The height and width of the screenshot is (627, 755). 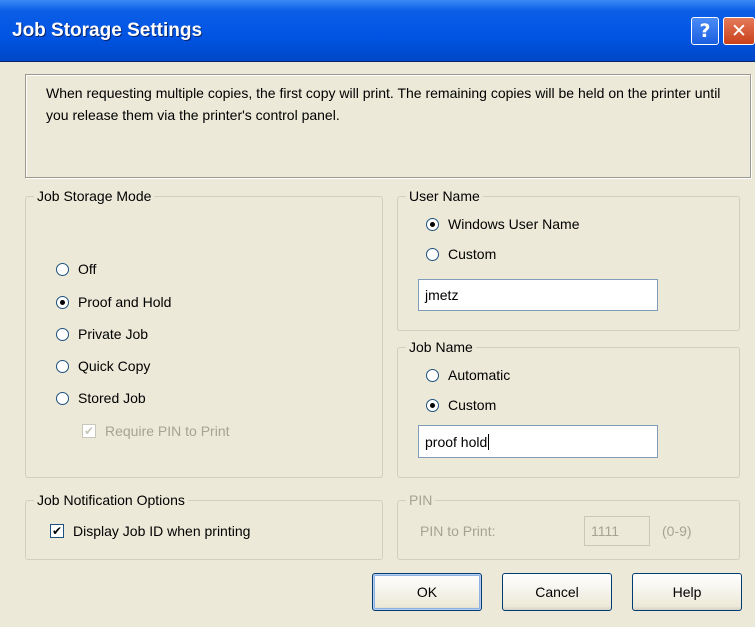 I want to click on user-name-option-label: Windows User Name, so click(x=514, y=224).